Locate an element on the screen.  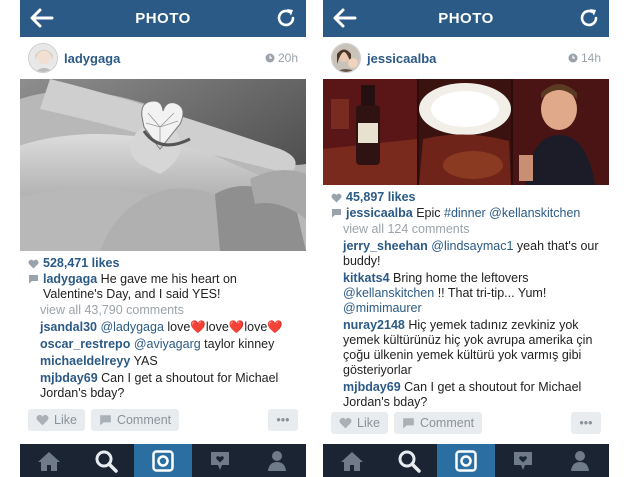
caption-username: jessicaalba is located at coordinates (379, 213).